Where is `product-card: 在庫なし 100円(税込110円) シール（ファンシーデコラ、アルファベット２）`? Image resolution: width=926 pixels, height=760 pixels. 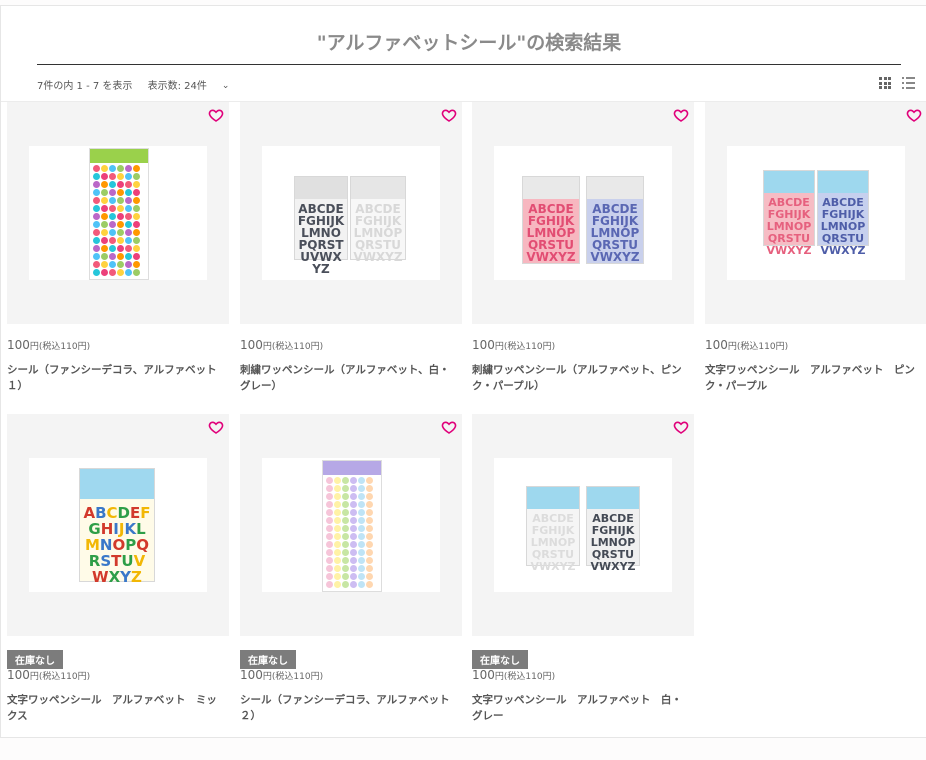
product-card: 在庫なし 100円(税込110円) シール（ファンシーデコラ、アルファベット２） is located at coordinates (351, 568).